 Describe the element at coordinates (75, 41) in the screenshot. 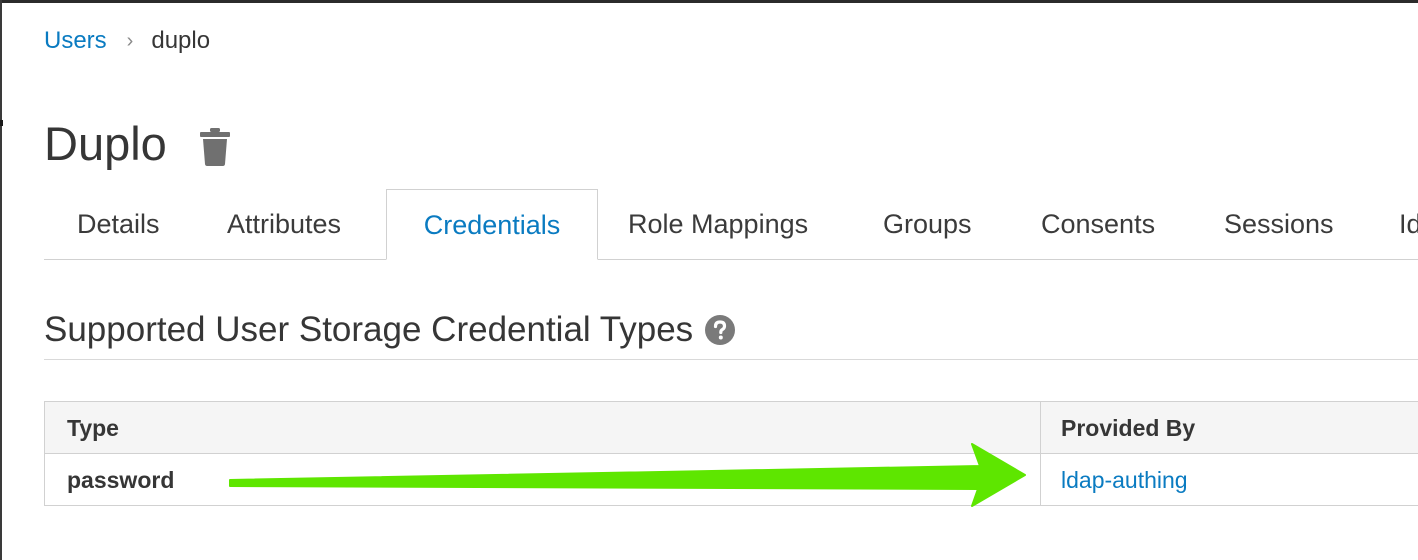

I see `breadcrumb-users-link: Users` at that location.